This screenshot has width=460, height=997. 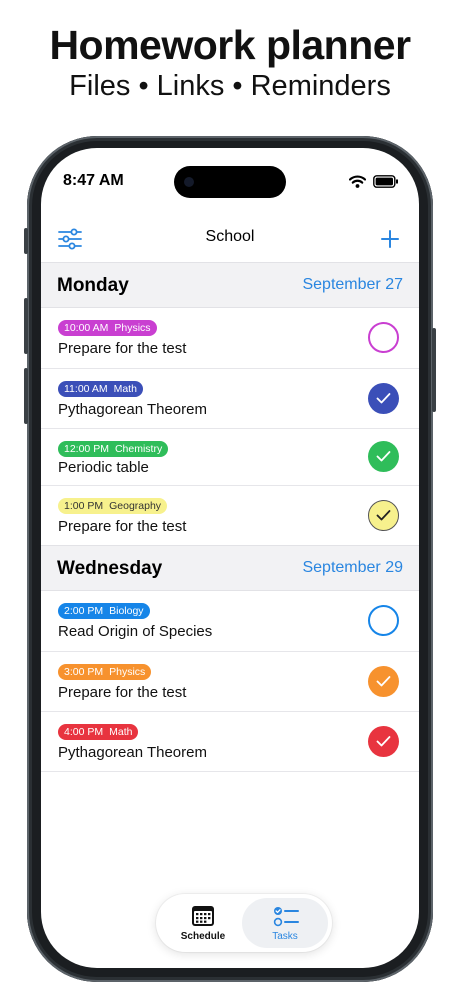 I want to click on section-date: September 29, so click(x=352, y=567).